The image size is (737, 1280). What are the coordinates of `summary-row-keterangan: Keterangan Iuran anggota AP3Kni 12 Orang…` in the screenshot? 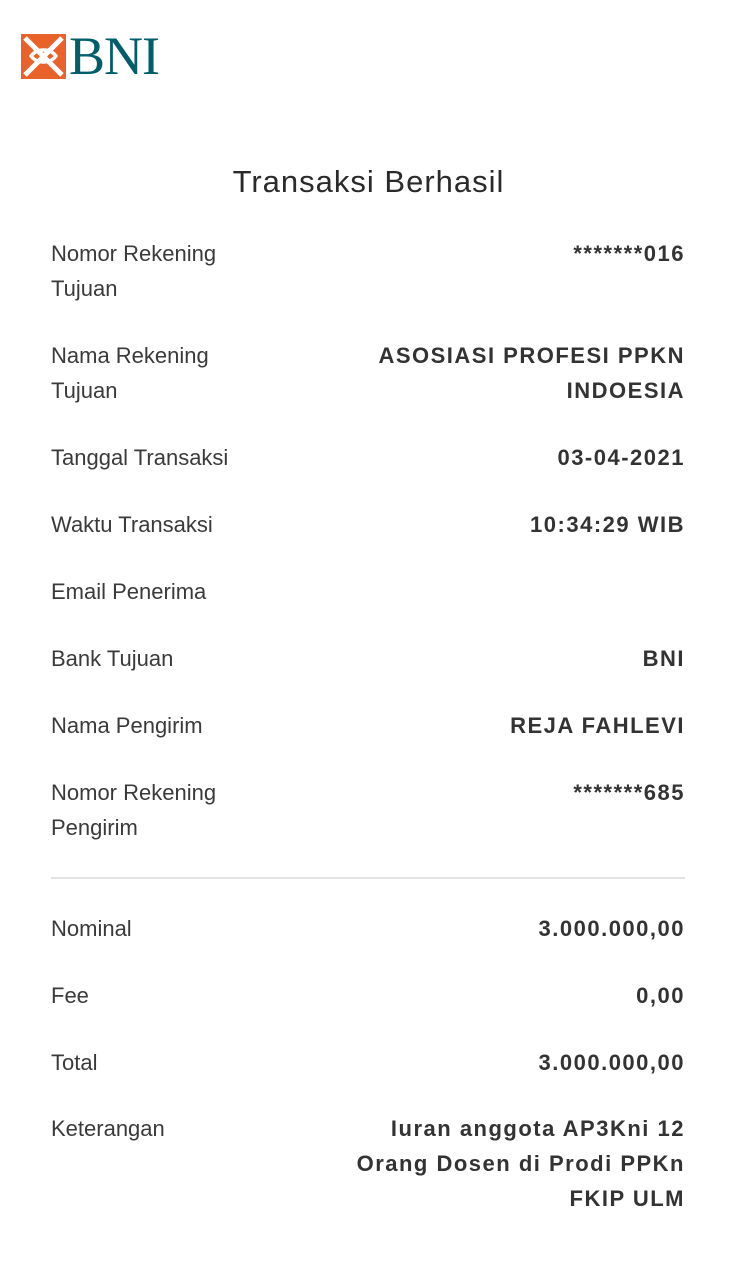 It's located at (368, 1163).